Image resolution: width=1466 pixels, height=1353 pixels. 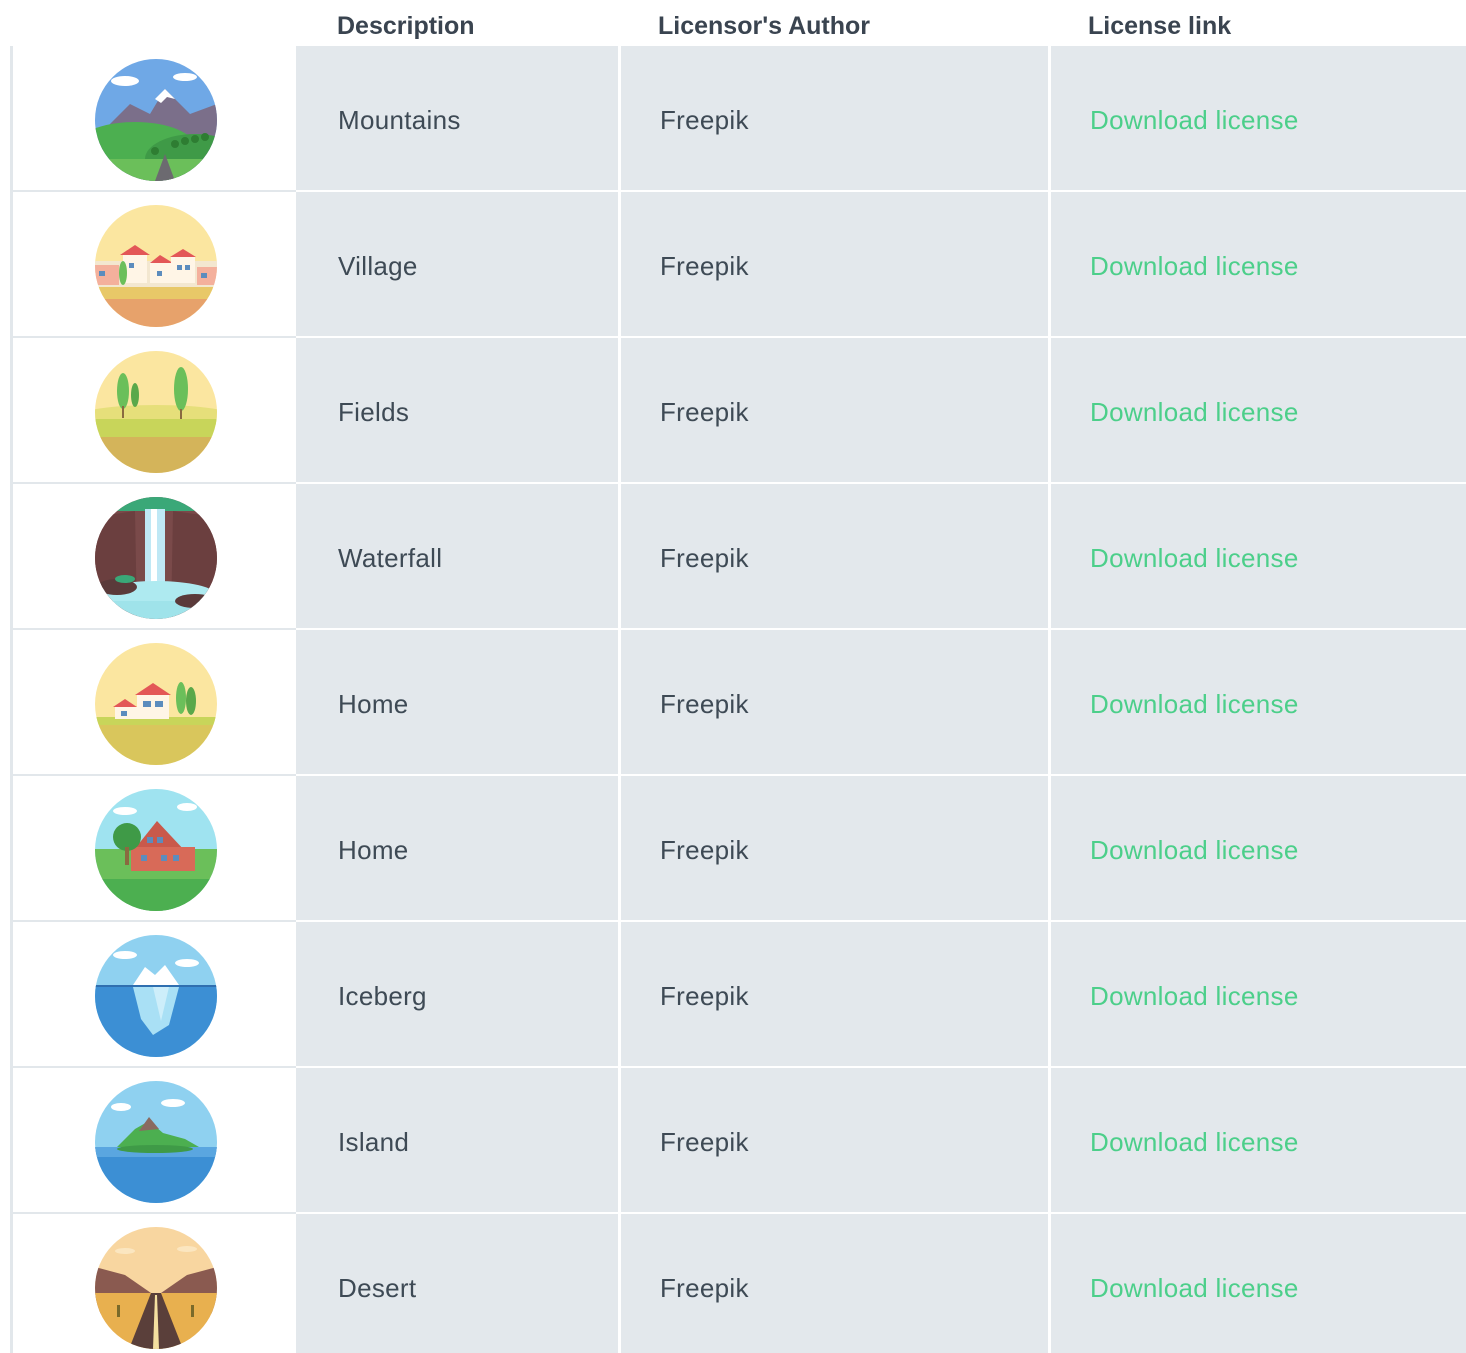 What do you see at coordinates (382, 996) in the screenshot?
I see `description-text: Iceberg` at bounding box center [382, 996].